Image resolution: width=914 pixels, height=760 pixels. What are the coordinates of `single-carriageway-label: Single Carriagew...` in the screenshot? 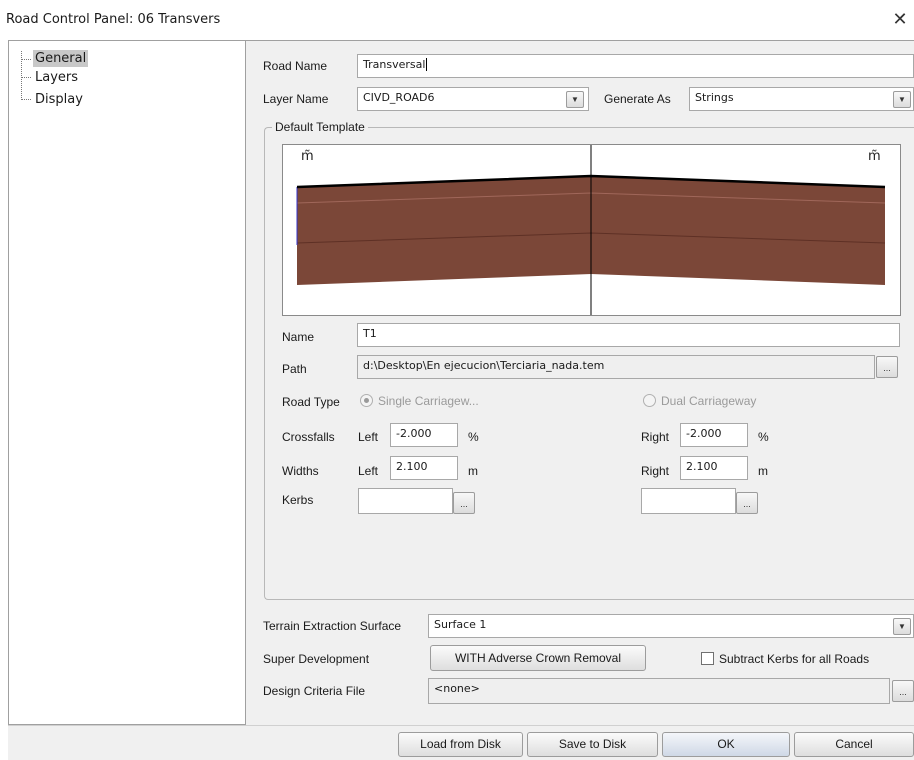 It's located at (428, 401).